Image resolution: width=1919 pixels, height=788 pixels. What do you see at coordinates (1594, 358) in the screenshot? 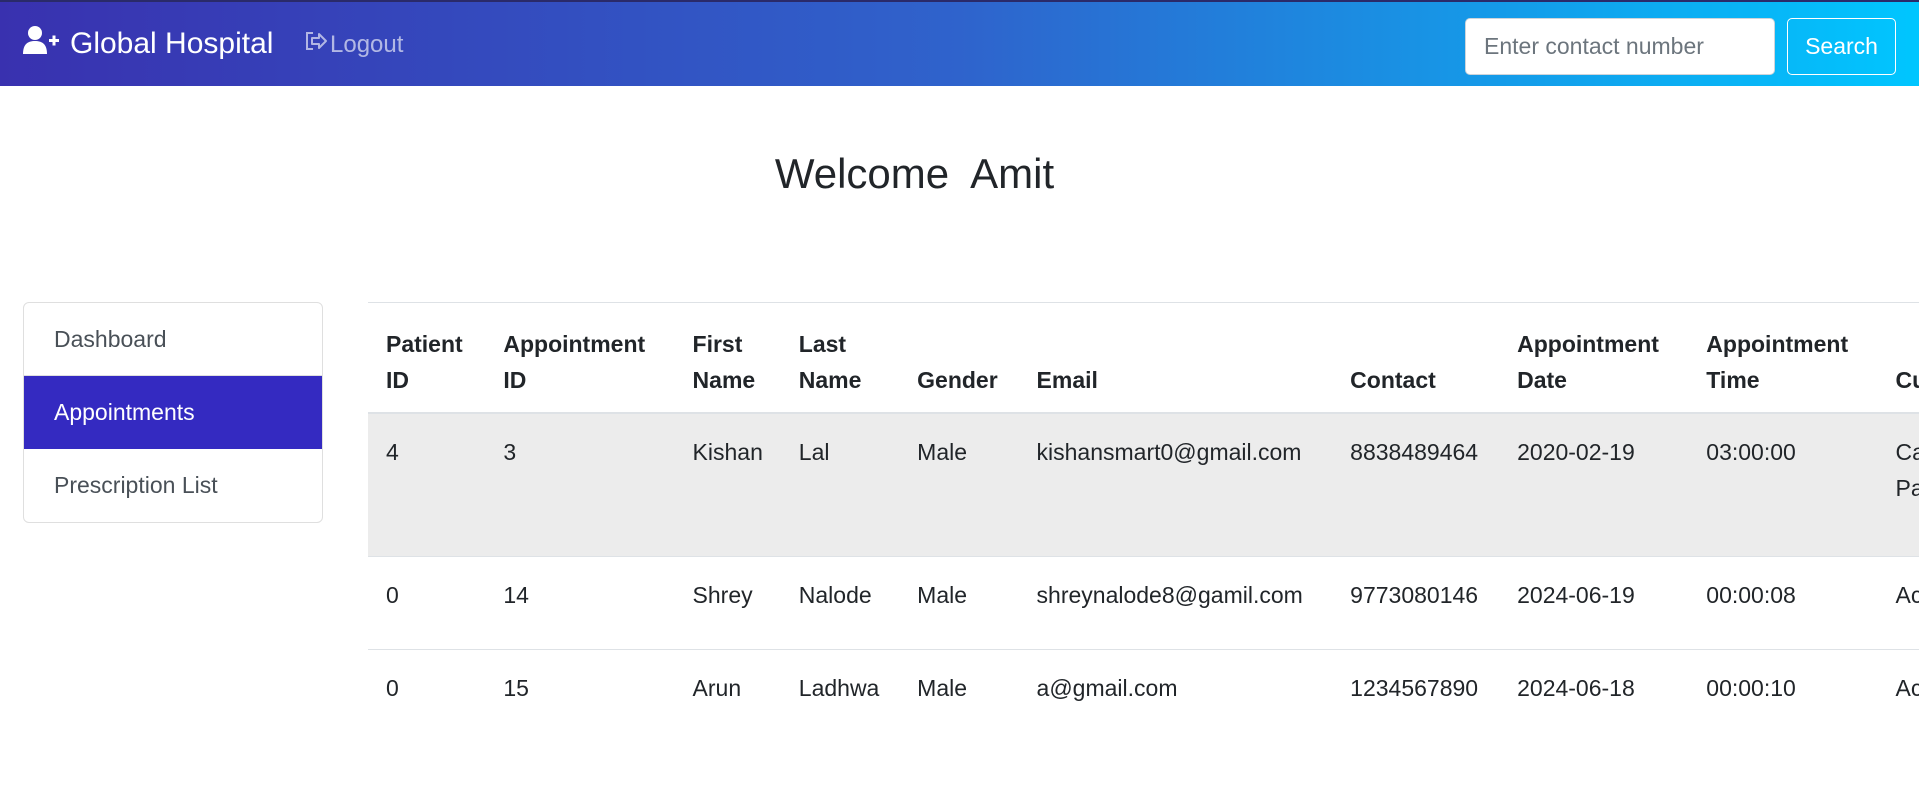
I see `column-header-appointment-date: Appointment Date` at bounding box center [1594, 358].